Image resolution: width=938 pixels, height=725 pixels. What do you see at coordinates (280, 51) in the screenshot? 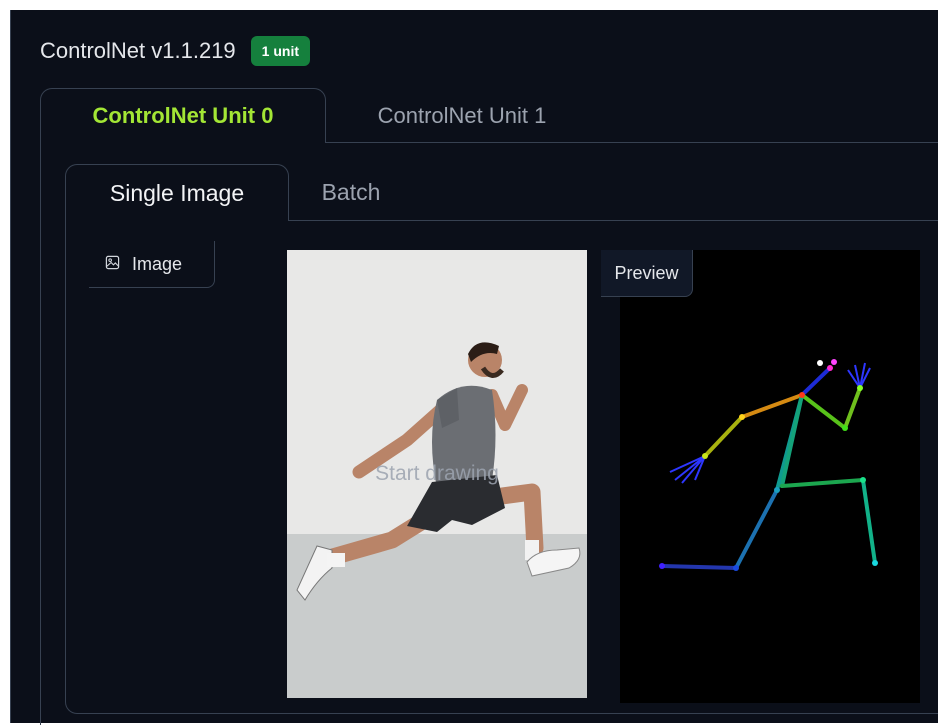
I see `unit-count-badge: 1 unit` at bounding box center [280, 51].